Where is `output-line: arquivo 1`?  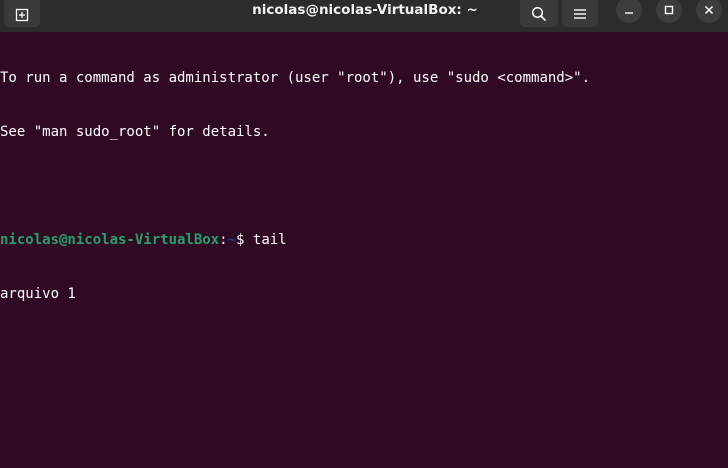 output-line: arquivo 1 is located at coordinates (38, 294).